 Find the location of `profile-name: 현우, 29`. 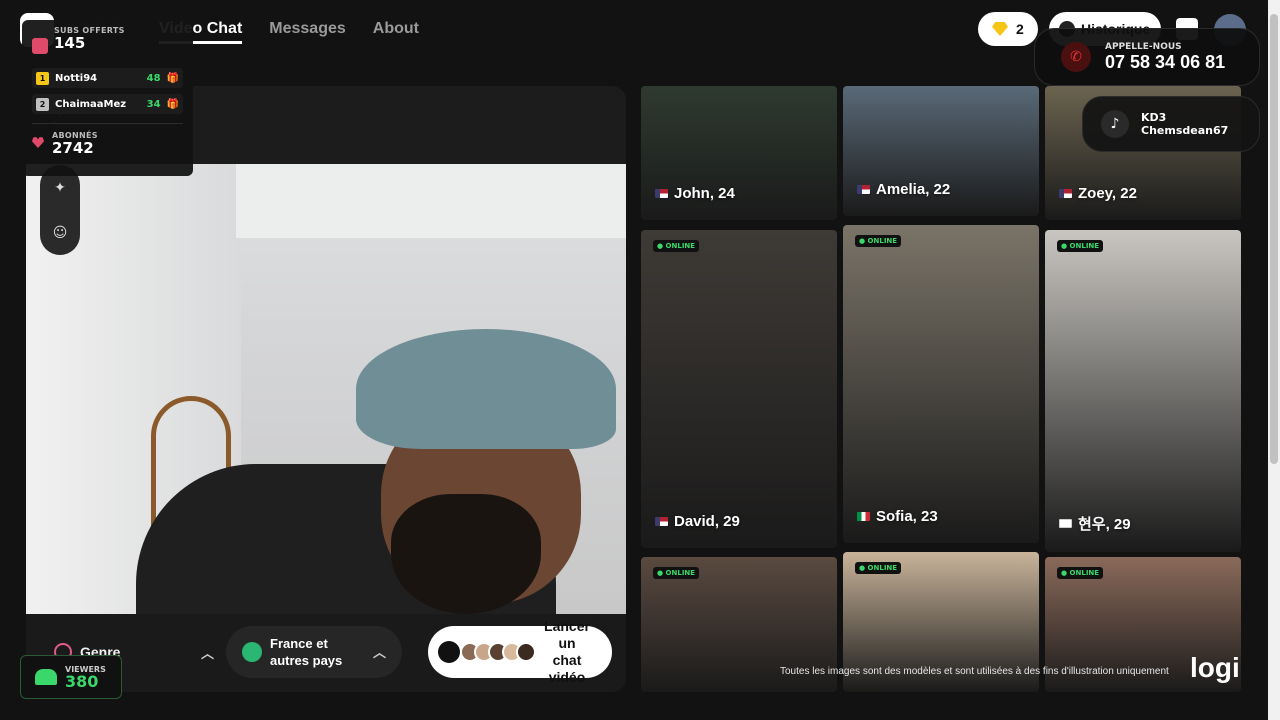

profile-name: 현우, 29 is located at coordinates (1095, 523).